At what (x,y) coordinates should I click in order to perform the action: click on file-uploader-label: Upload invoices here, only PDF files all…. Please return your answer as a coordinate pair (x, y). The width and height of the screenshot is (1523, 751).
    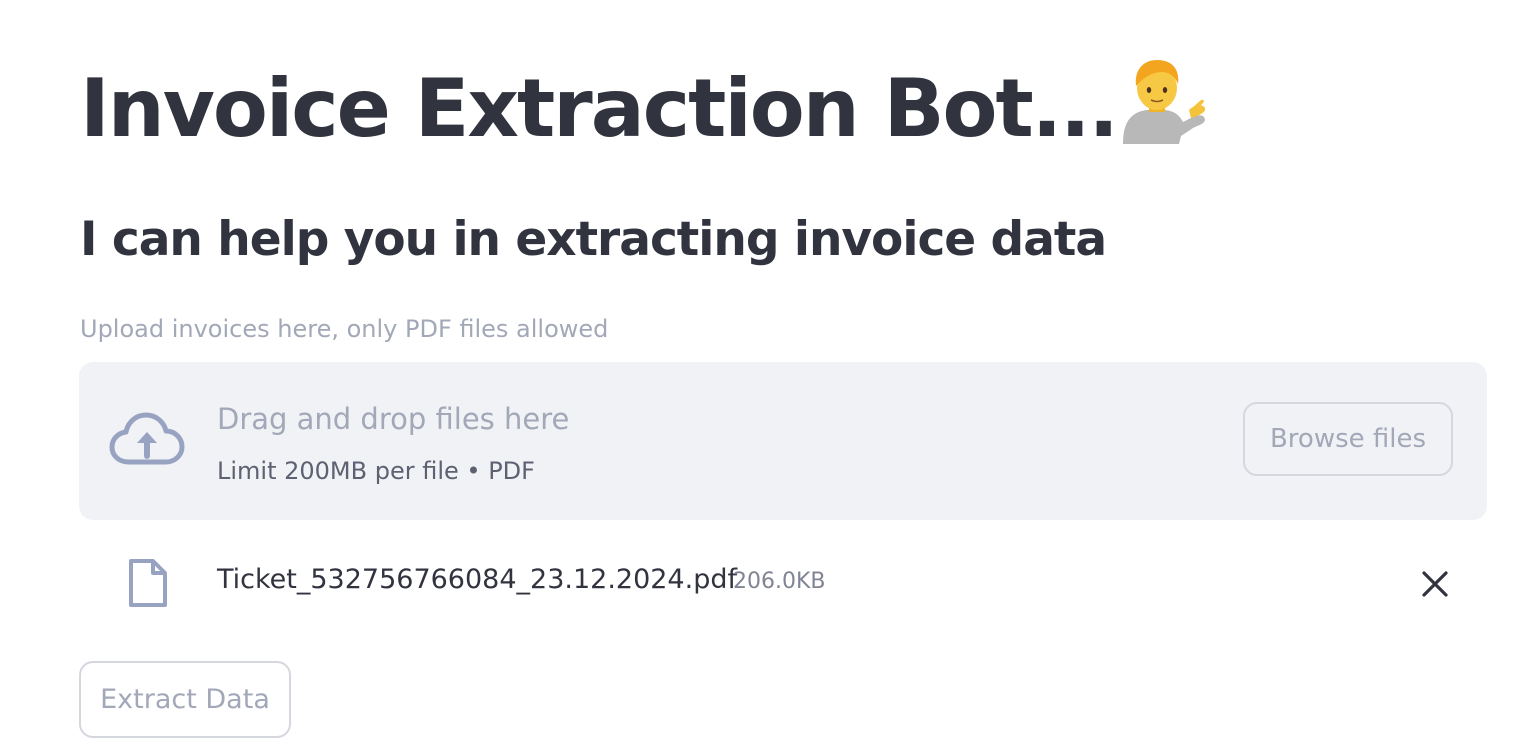
    Looking at the image, I should click on (344, 329).